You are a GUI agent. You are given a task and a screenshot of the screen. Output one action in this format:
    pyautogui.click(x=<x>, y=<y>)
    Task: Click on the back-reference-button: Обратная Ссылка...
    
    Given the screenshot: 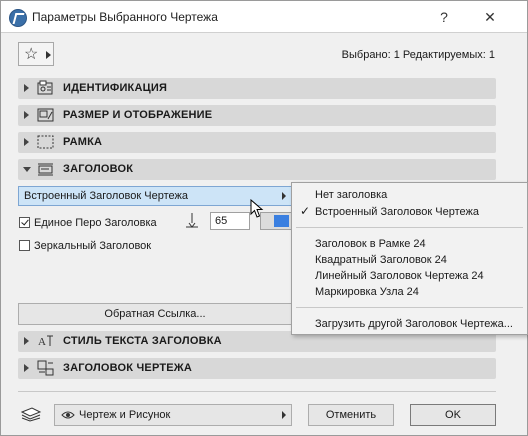 What is the action you would take?
    pyautogui.click(x=155, y=314)
    